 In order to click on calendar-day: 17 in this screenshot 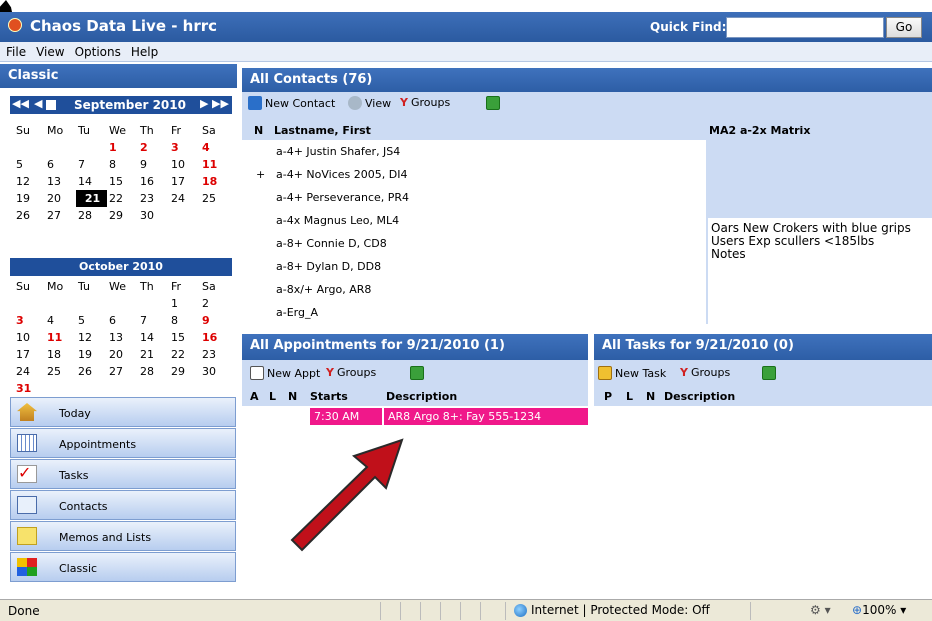, I will do `click(29, 354)`.